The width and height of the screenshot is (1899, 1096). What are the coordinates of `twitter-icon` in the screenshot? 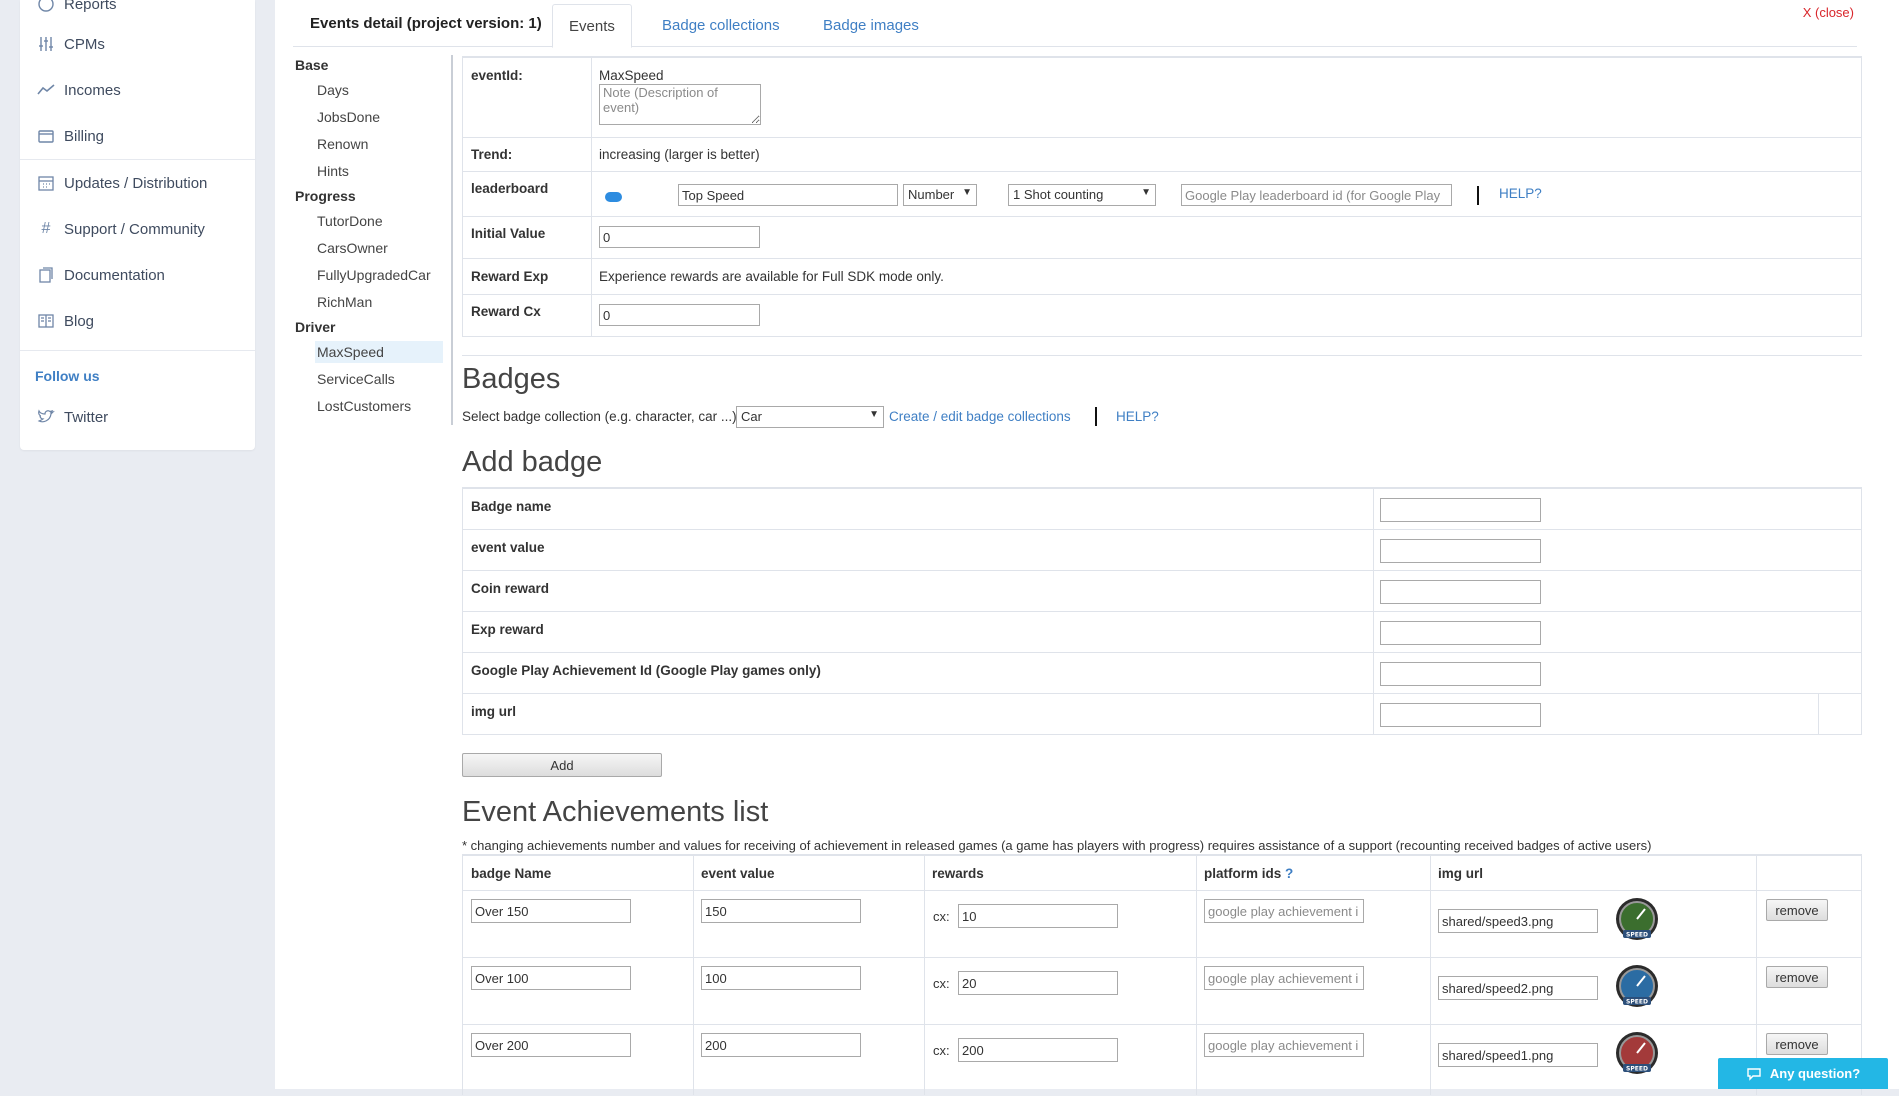 It's located at (46, 417).